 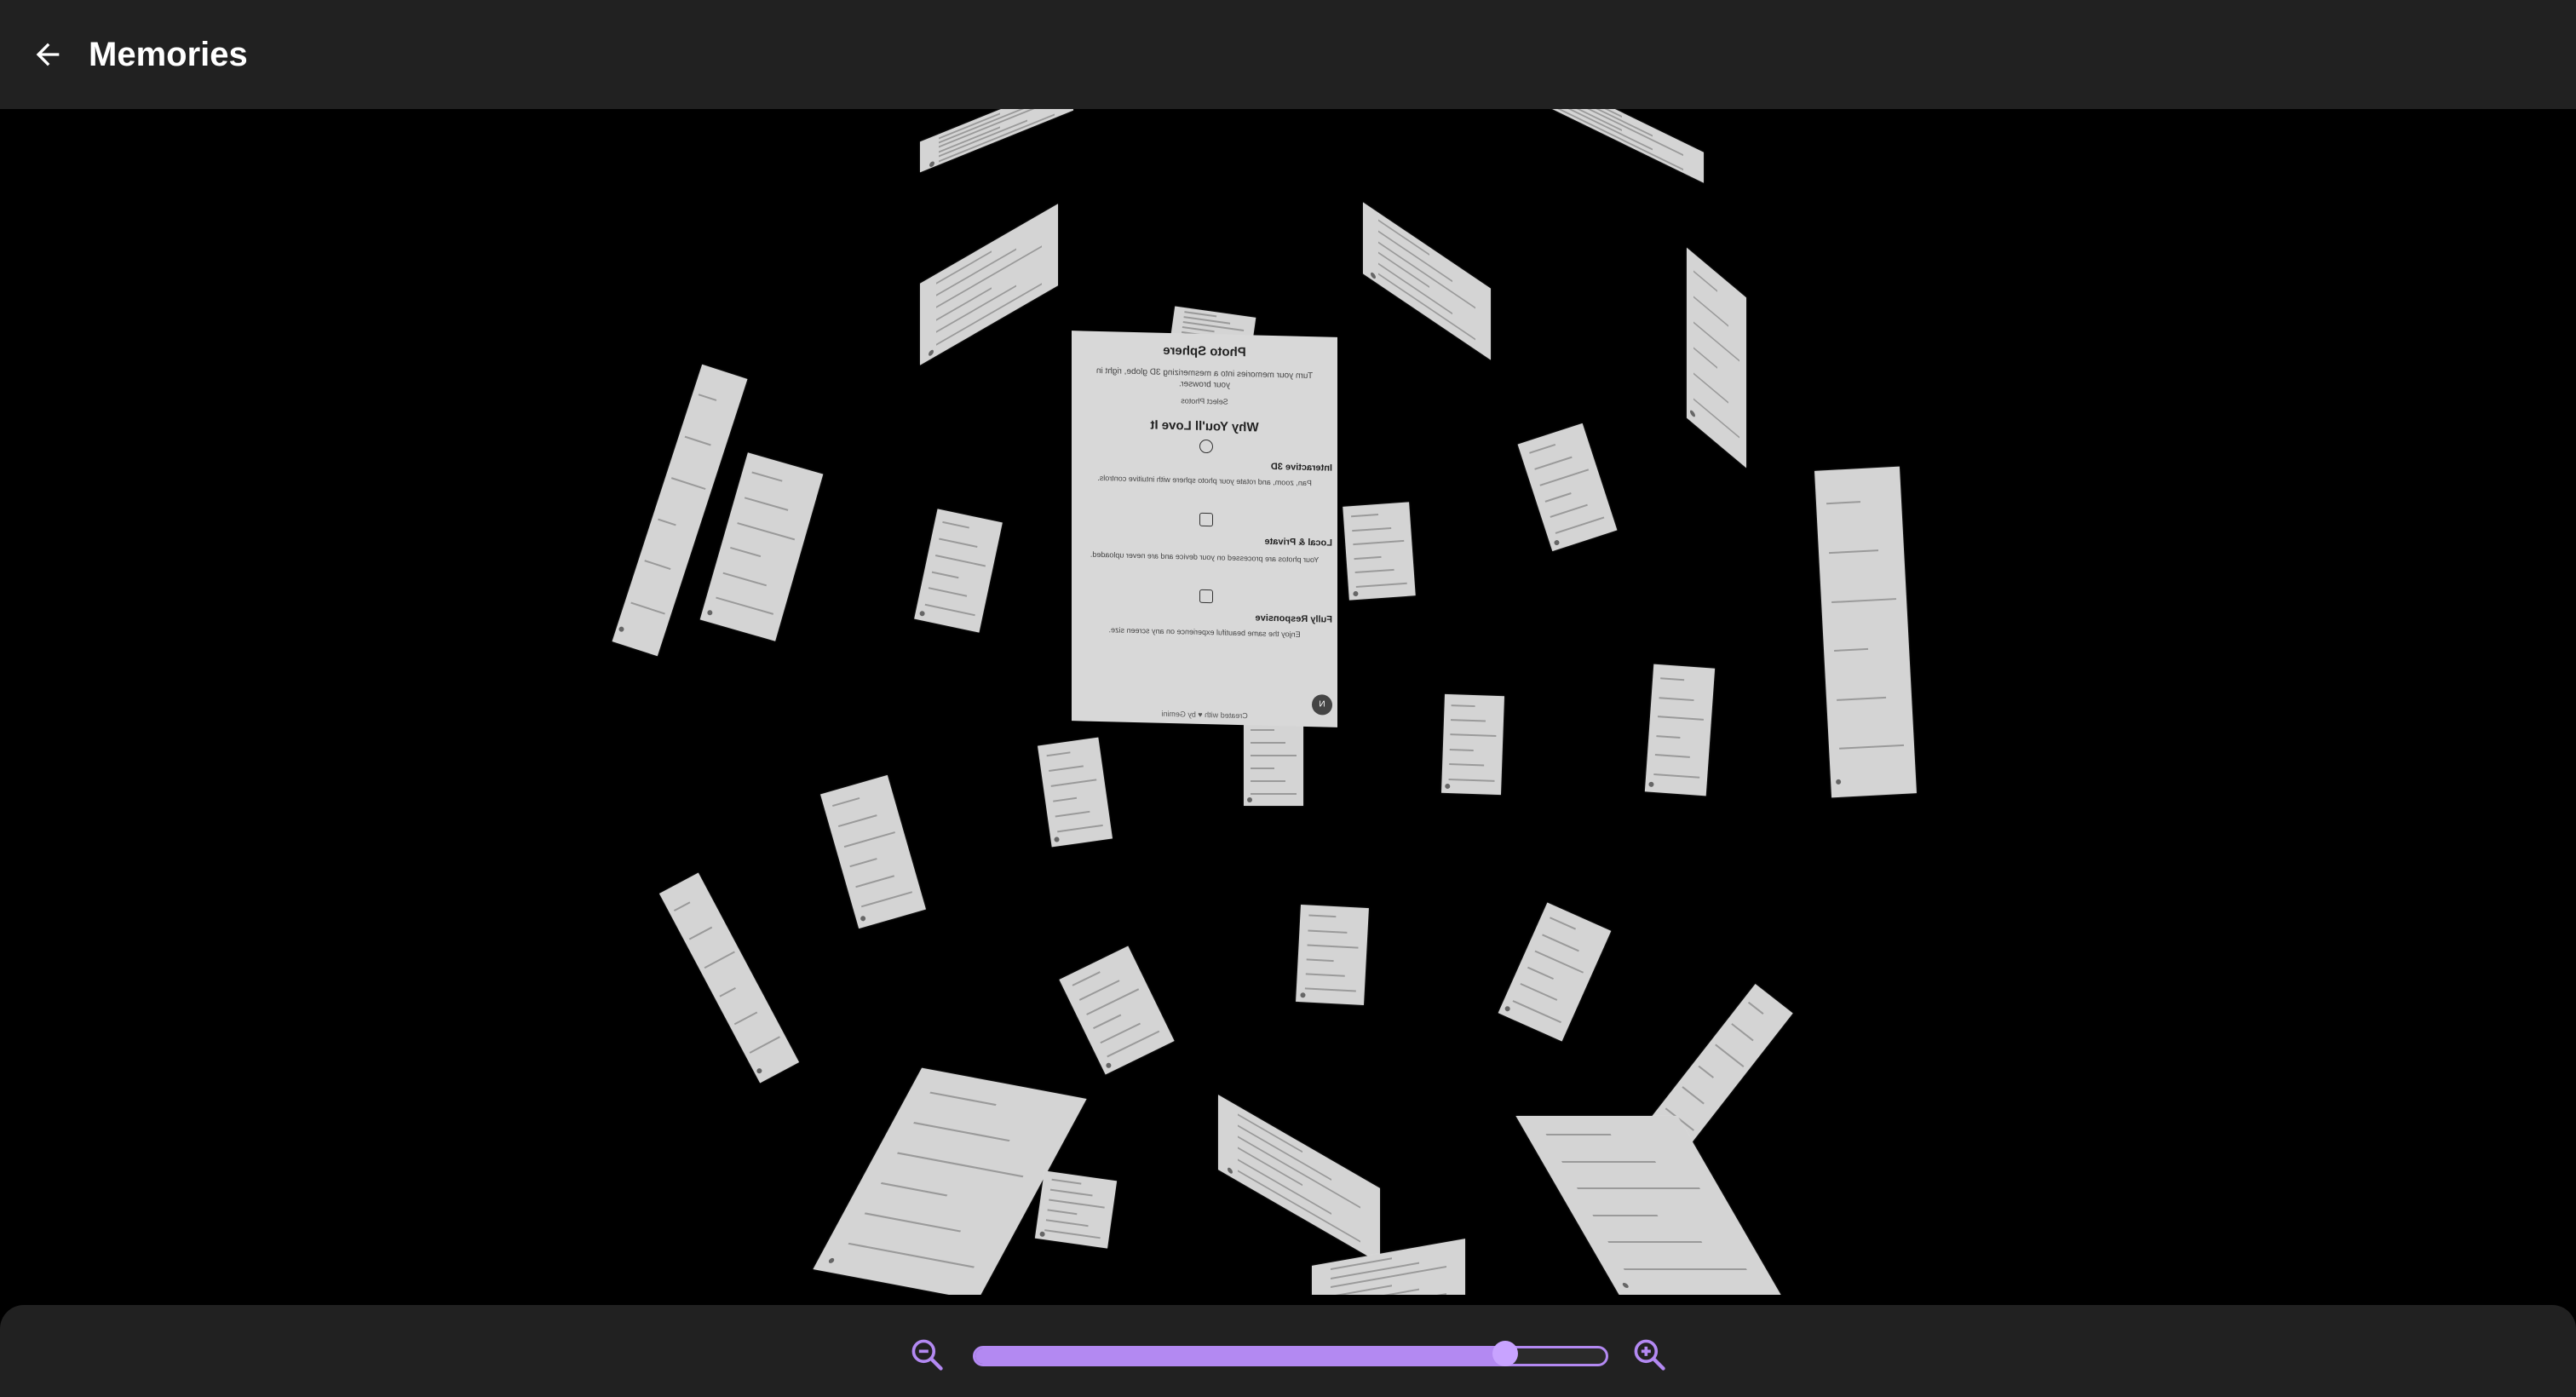 What do you see at coordinates (1204, 401) in the screenshot?
I see `card-select-label: Select Photos` at bounding box center [1204, 401].